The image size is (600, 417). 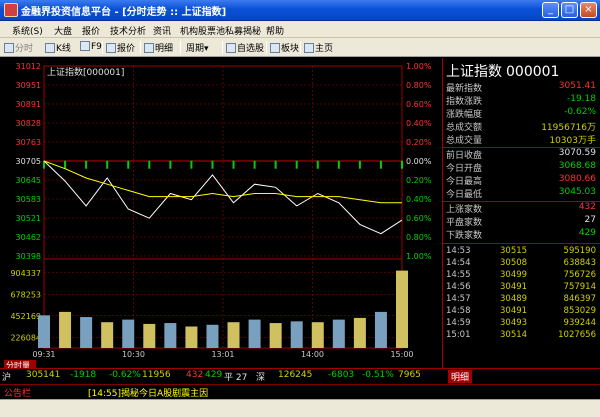 What do you see at coordinates (503, 72) in the screenshot?
I see `quote-title: 上证指数 000001` at bounding box center [503, 72].